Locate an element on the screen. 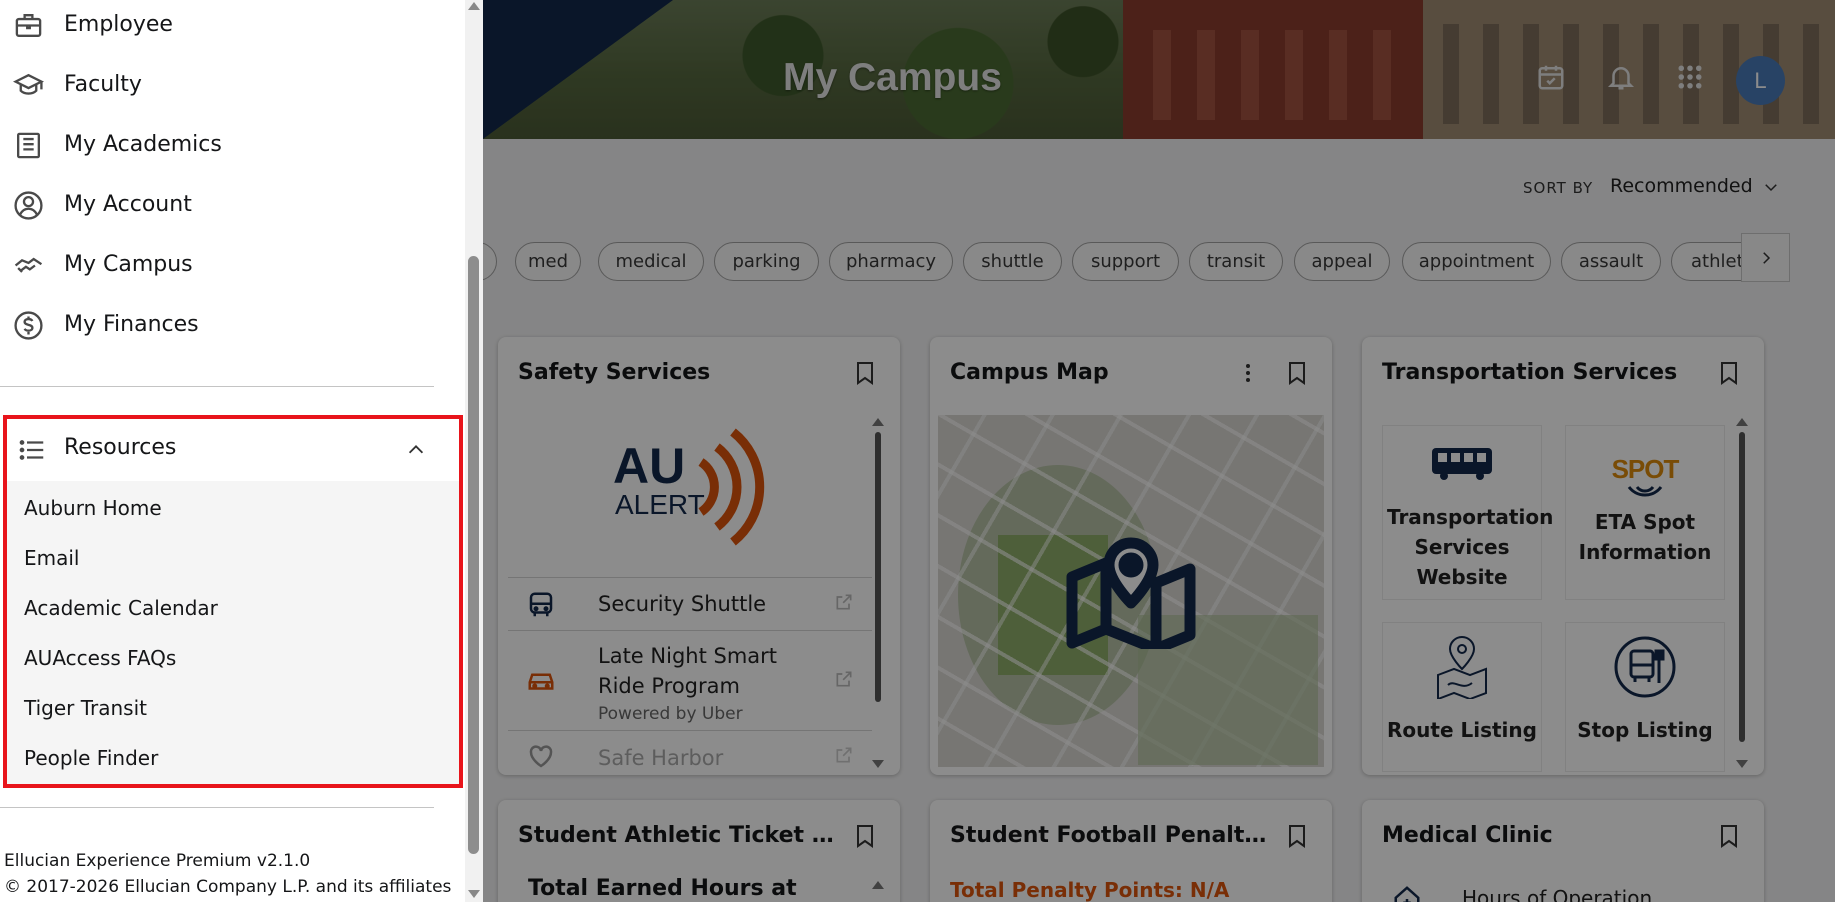  chevron-up-icon is located at coordinates (416, 450).